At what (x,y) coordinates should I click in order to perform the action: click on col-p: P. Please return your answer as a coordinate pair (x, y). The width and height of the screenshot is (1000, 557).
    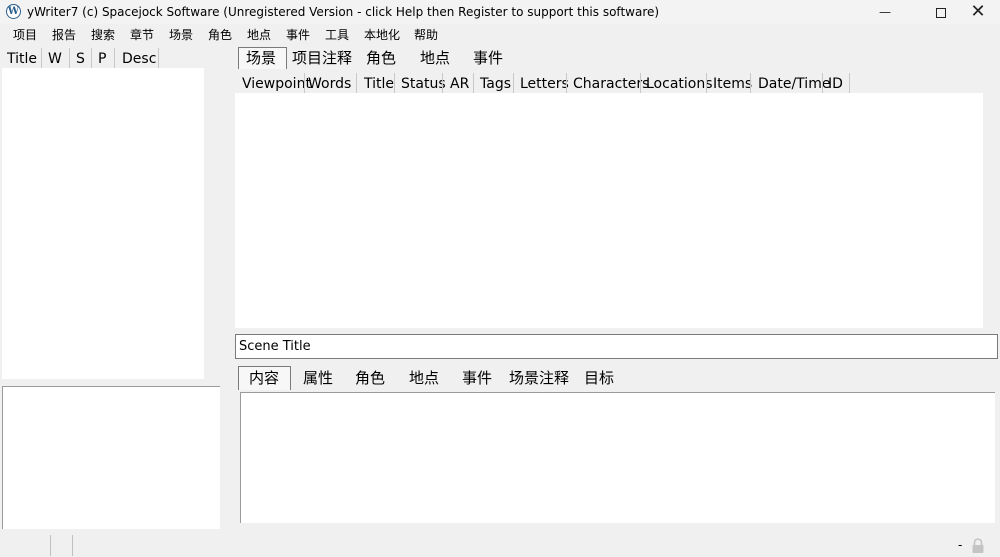
    Looking at the image, I should click on (102, 59).